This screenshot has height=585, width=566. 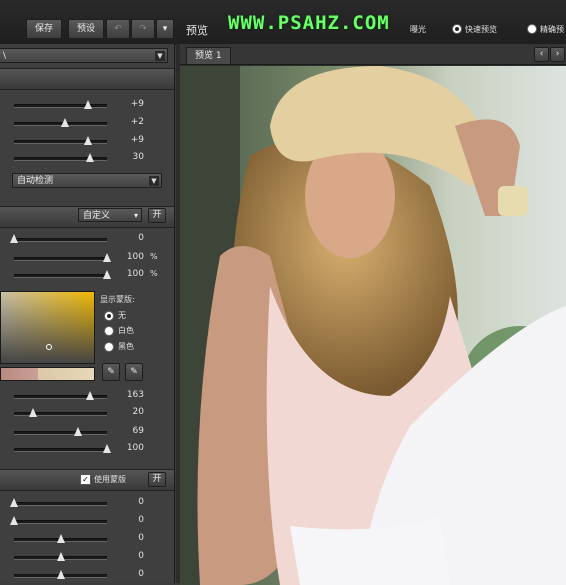 I want to click on fast-preview-label: 快速预览, so click(x=481, y=29).